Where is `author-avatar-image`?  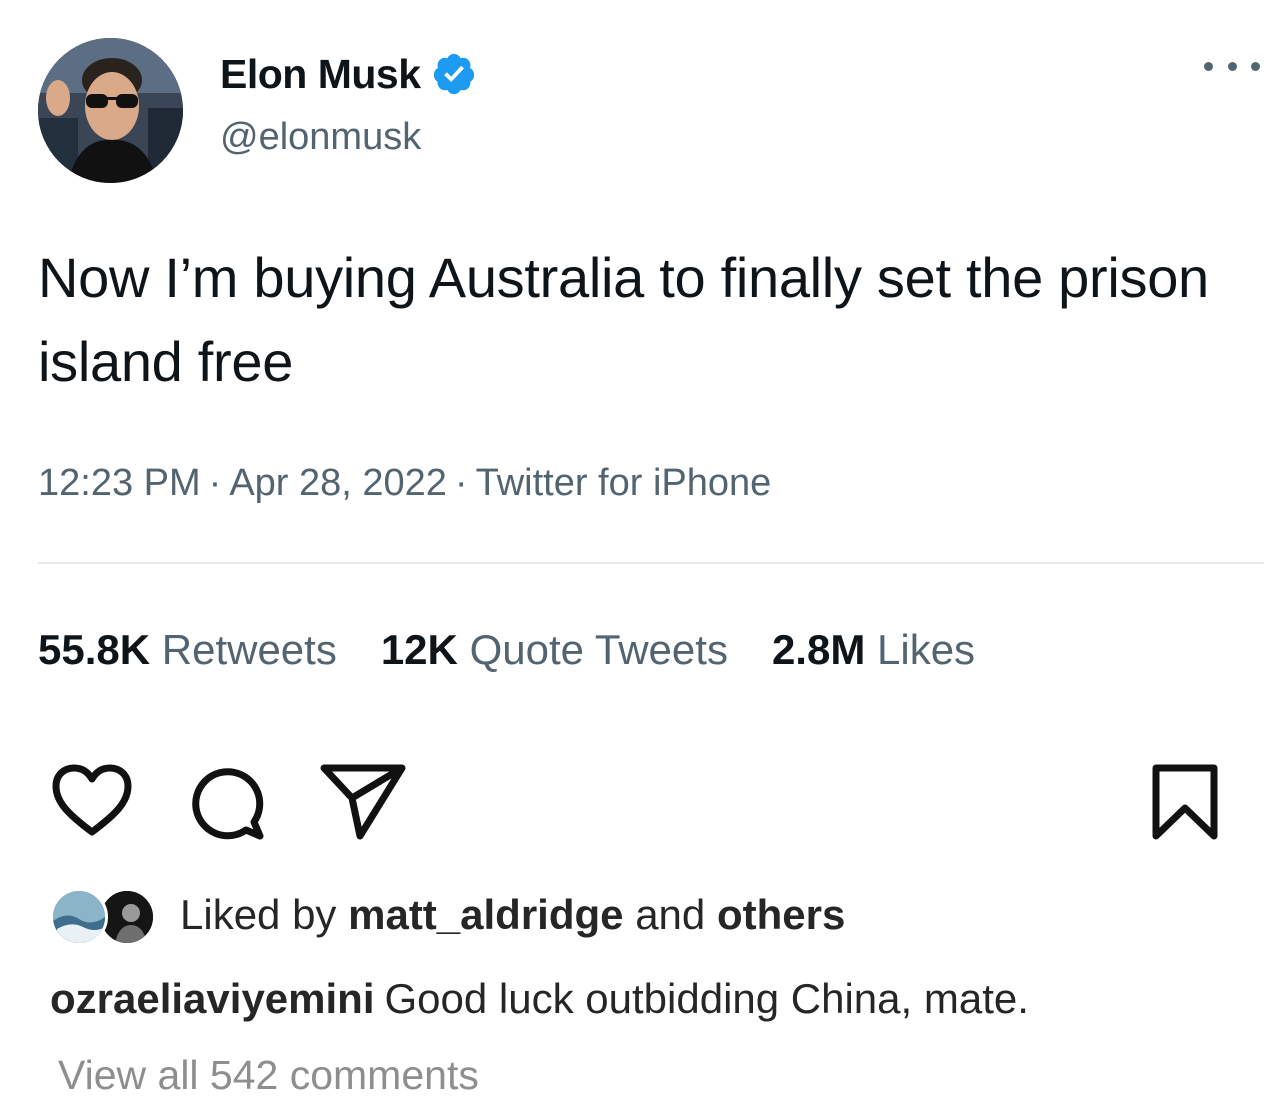 author-avatar-image is located at coordinates (110, 110).